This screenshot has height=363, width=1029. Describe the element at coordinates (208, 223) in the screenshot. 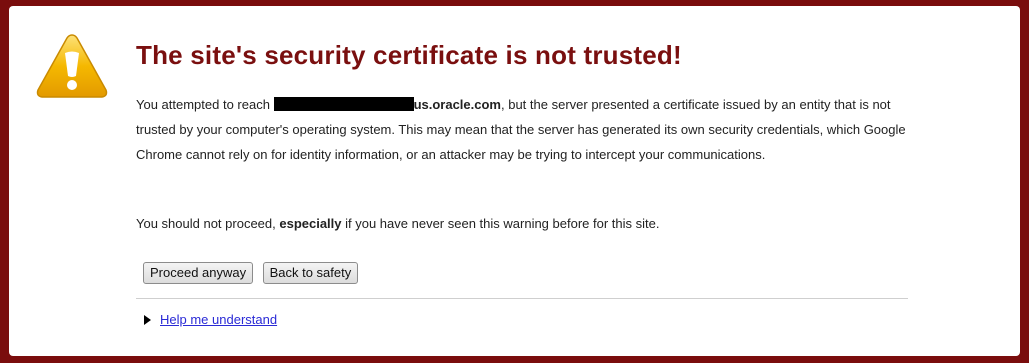

I see `advice-text-start: You should not proceed,` at that location.